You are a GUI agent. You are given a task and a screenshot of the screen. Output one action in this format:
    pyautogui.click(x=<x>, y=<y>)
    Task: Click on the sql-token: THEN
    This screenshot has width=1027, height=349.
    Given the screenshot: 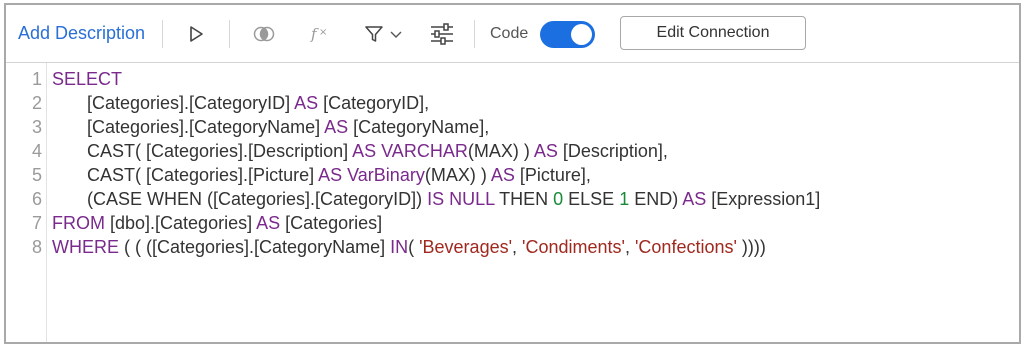 What is the action you would take?
    pyautogui.click(x=524, y=199)
    